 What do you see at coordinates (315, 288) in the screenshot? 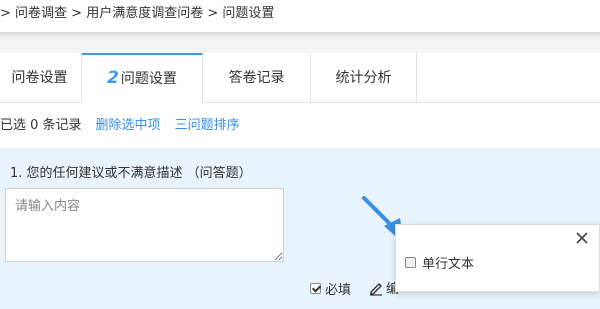
I see `required-checkbox` at bounding box center [315, 288].